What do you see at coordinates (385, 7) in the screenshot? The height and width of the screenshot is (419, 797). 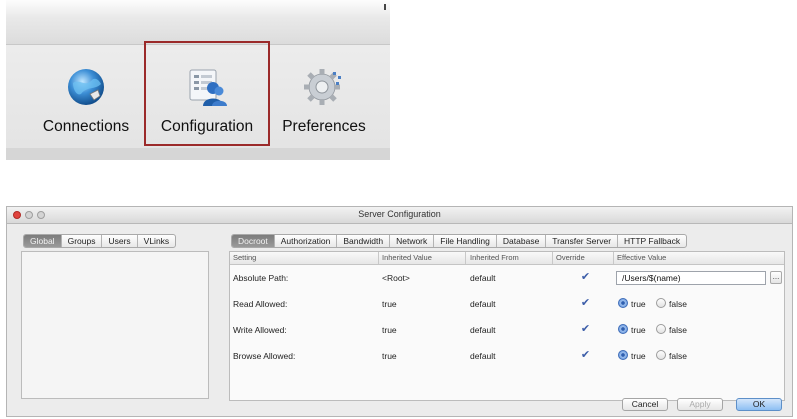 I see `toolbar-edge-mark` at bounding box center [385, 7].